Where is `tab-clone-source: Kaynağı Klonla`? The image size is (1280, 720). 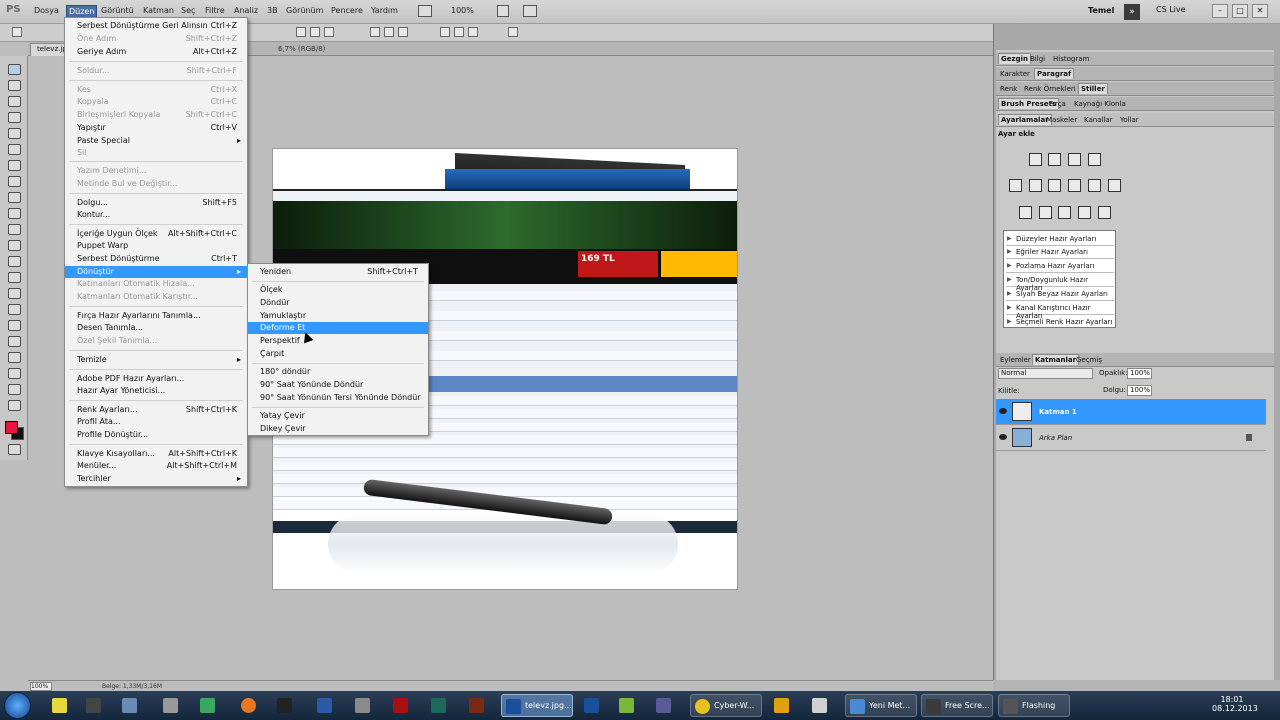 tab-clone-source: Kaynağı Klonla is located at coordinates (1100, 104).